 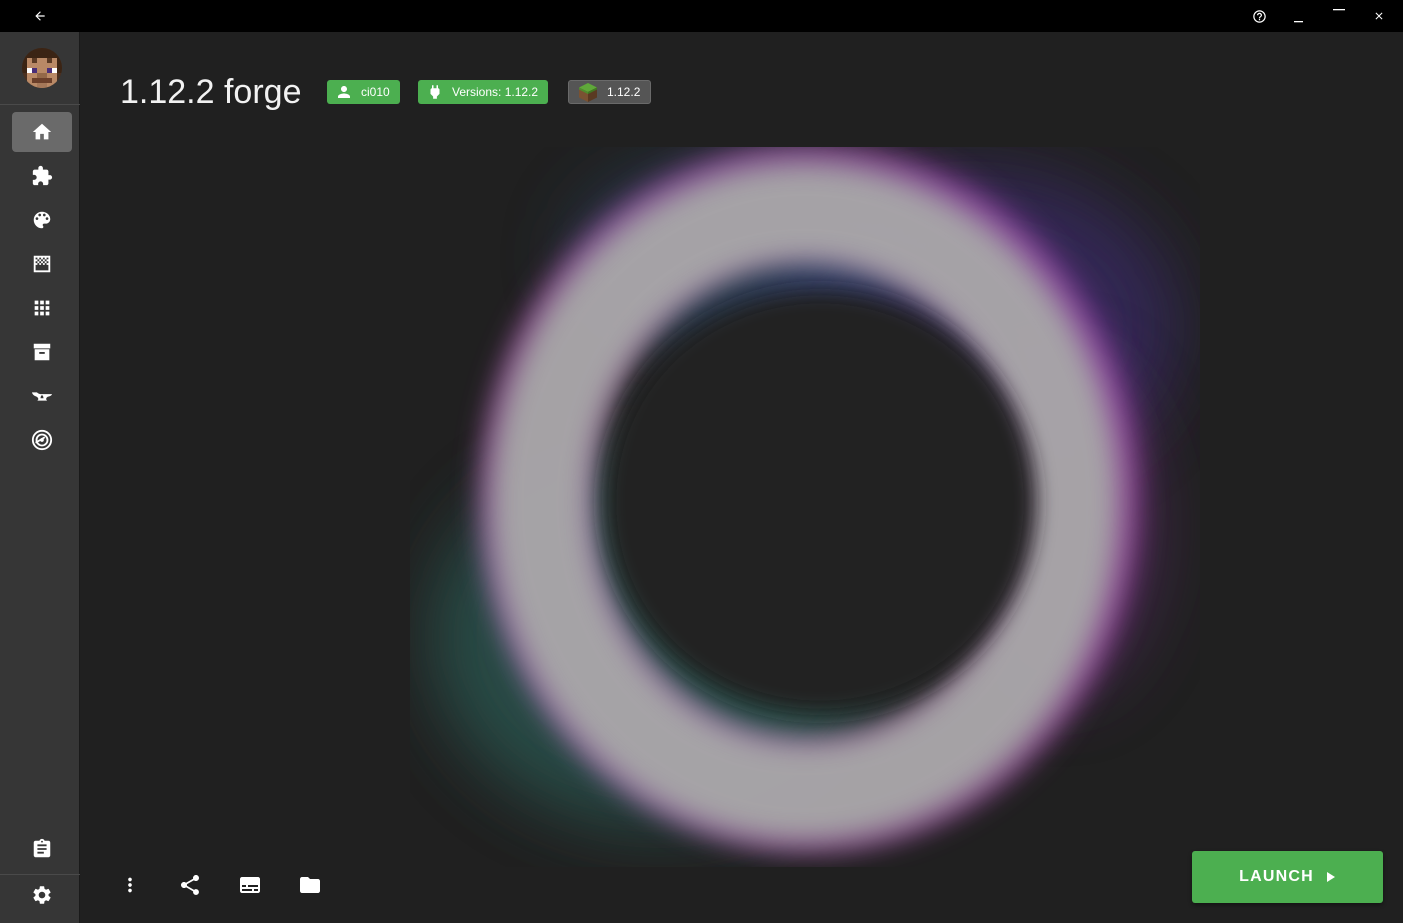 I want to click on puzzle-icon, so click(x=42, y=175).